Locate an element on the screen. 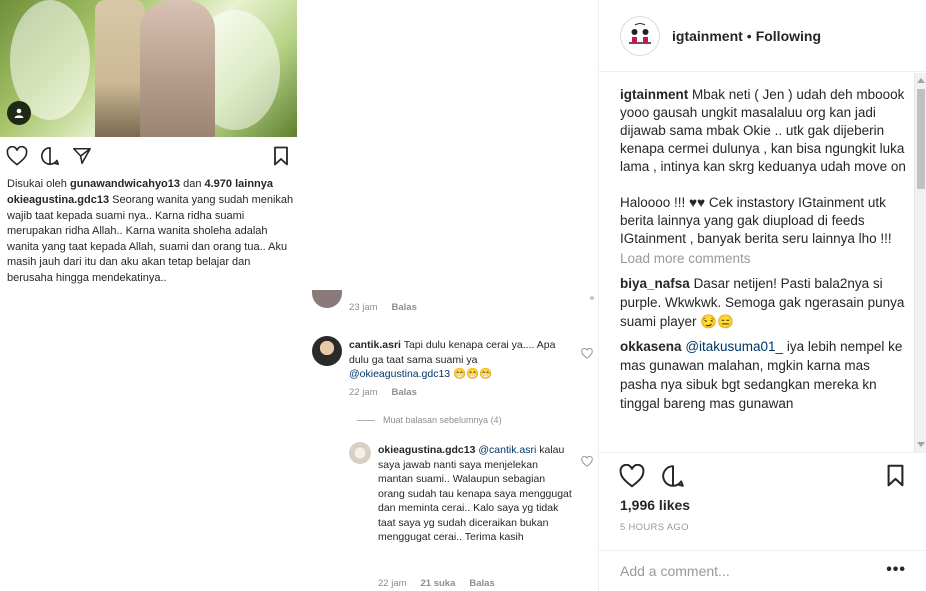  comment-time: 22 jam is located at coordinates (363, 392).